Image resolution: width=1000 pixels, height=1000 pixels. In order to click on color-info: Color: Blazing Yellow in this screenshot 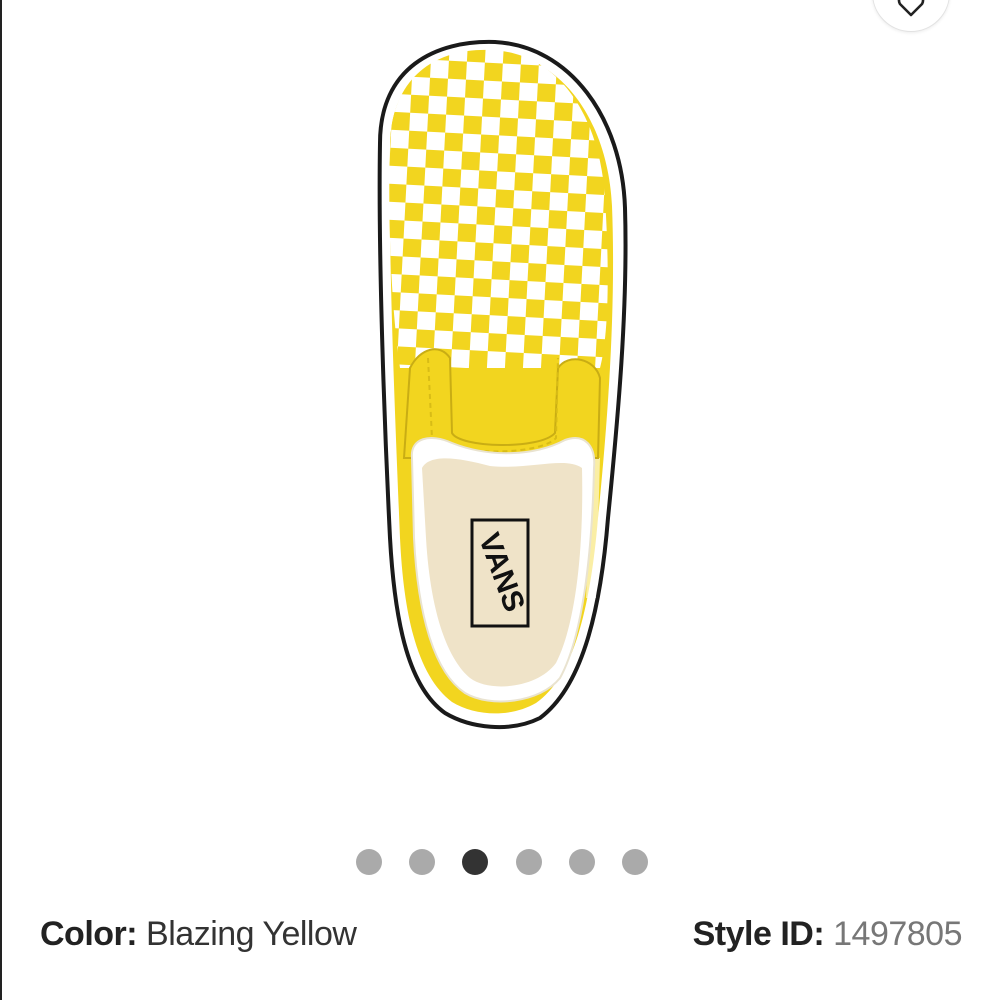, I will do `click(198, 934)`.